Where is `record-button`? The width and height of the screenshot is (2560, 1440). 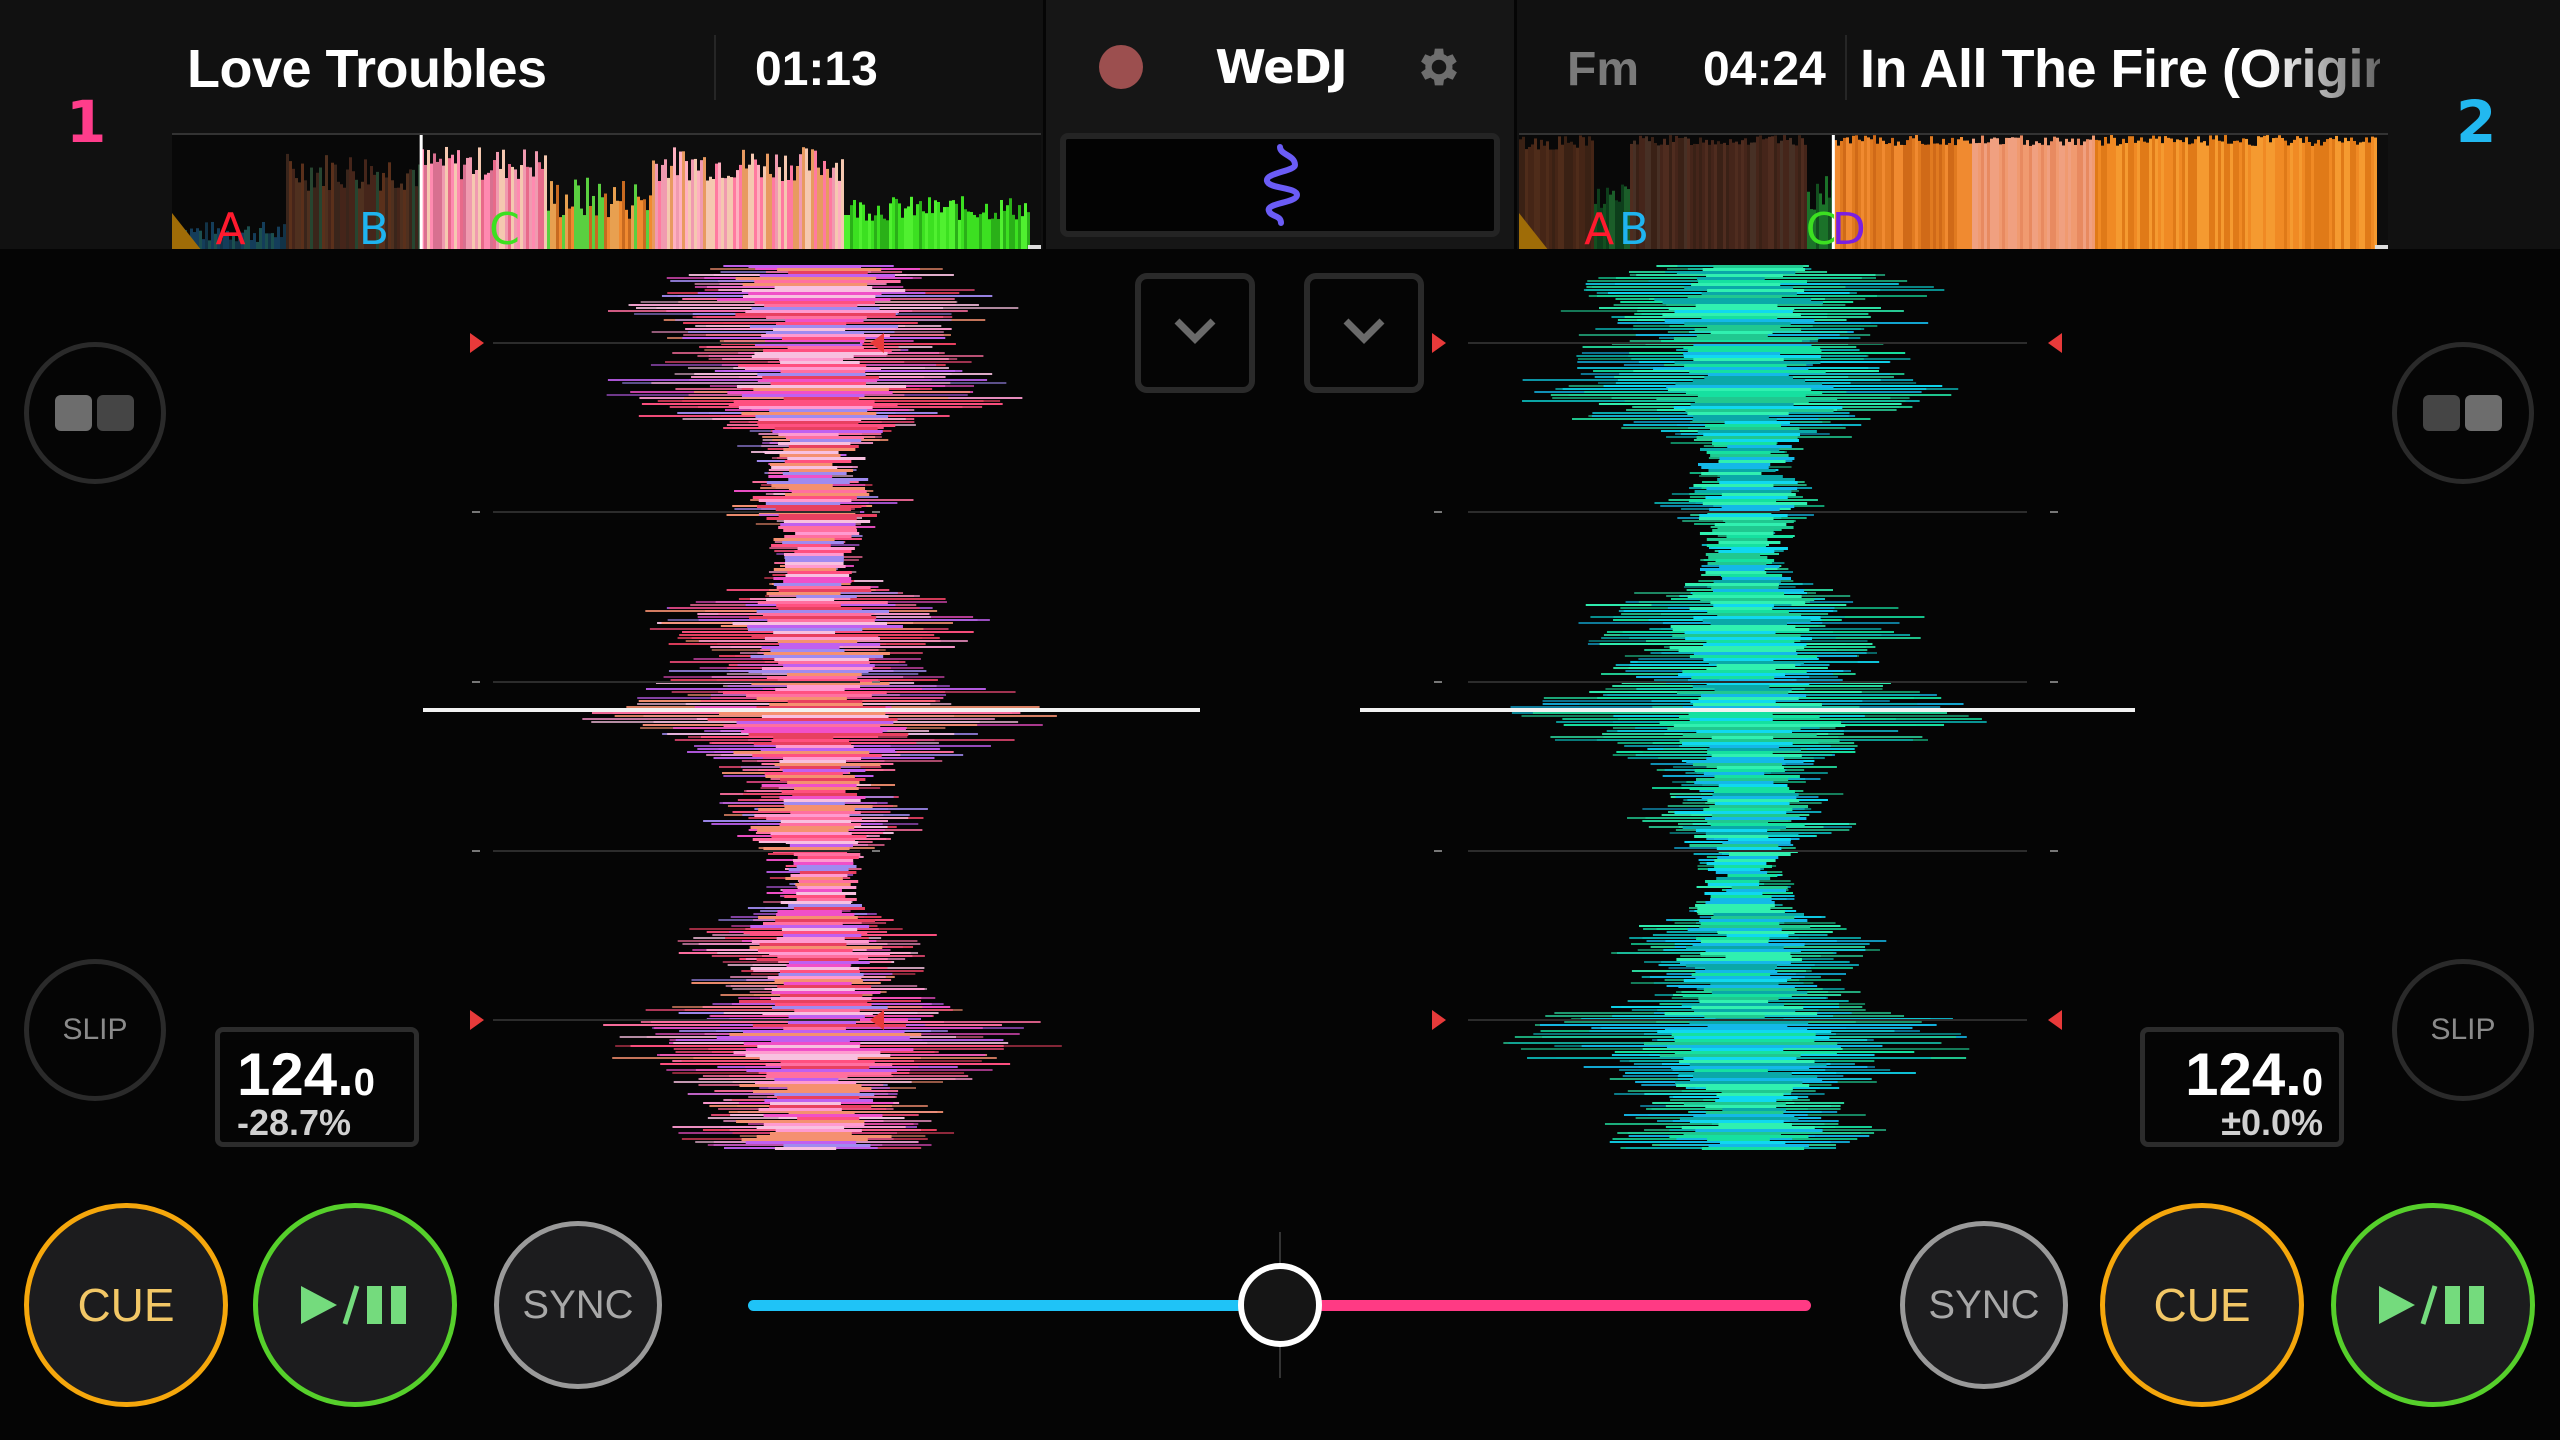 record-button is located at coordinates (1121, 67).